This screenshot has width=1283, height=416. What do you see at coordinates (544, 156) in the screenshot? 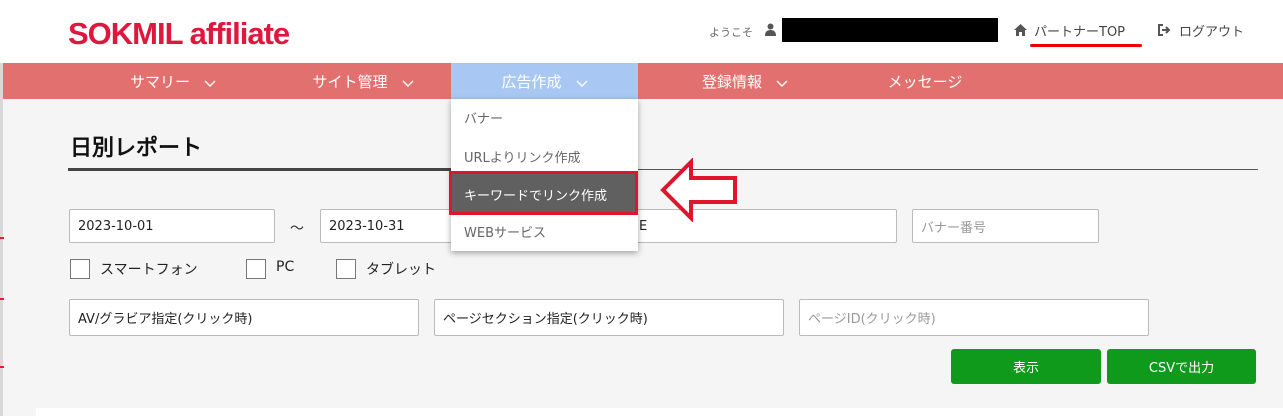
I see `dropdown-item-url-link: URLよりリンク作成` at bounding box center [544, 156].